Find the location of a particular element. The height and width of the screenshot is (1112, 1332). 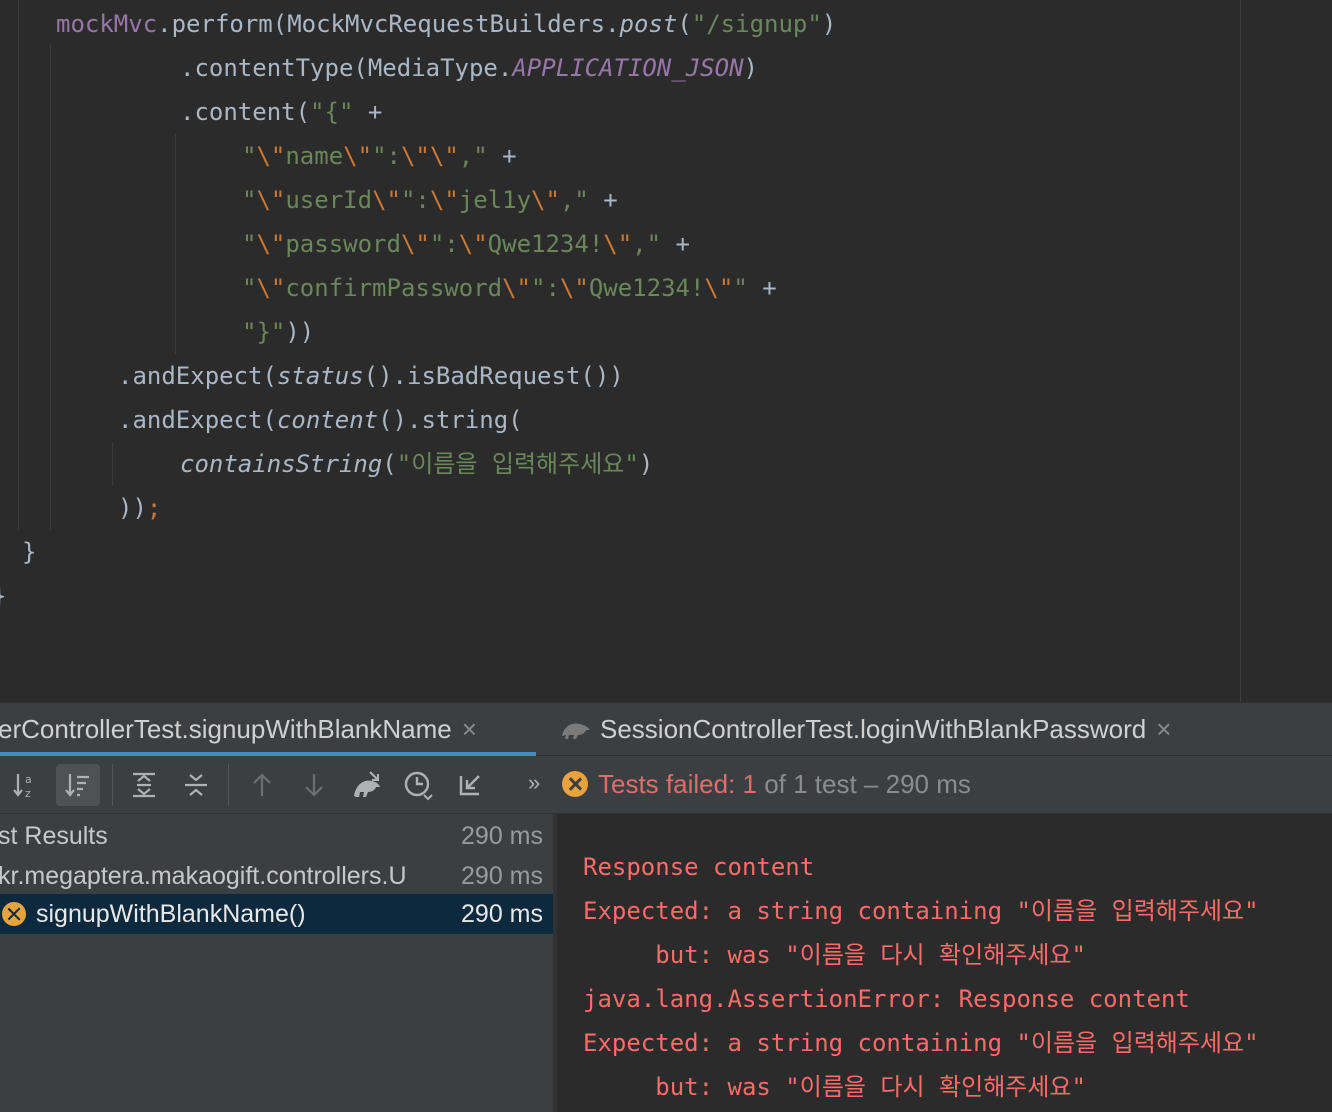

console-line: Response content is located at coordinates (699, 867).